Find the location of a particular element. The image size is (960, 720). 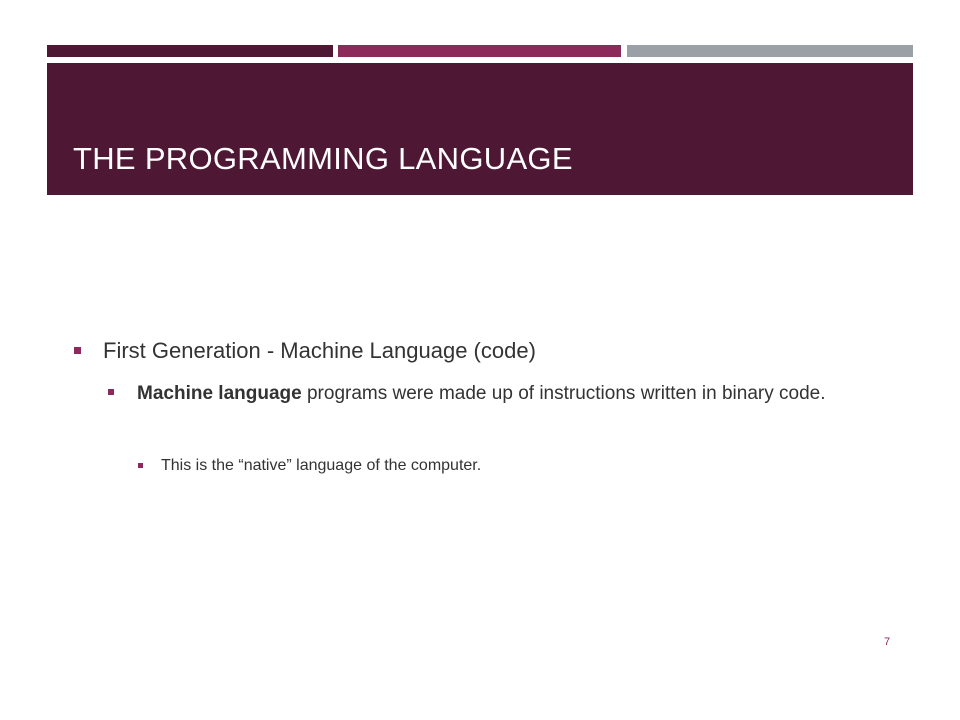

page-number: 7 is located at coordinates (887, 642).